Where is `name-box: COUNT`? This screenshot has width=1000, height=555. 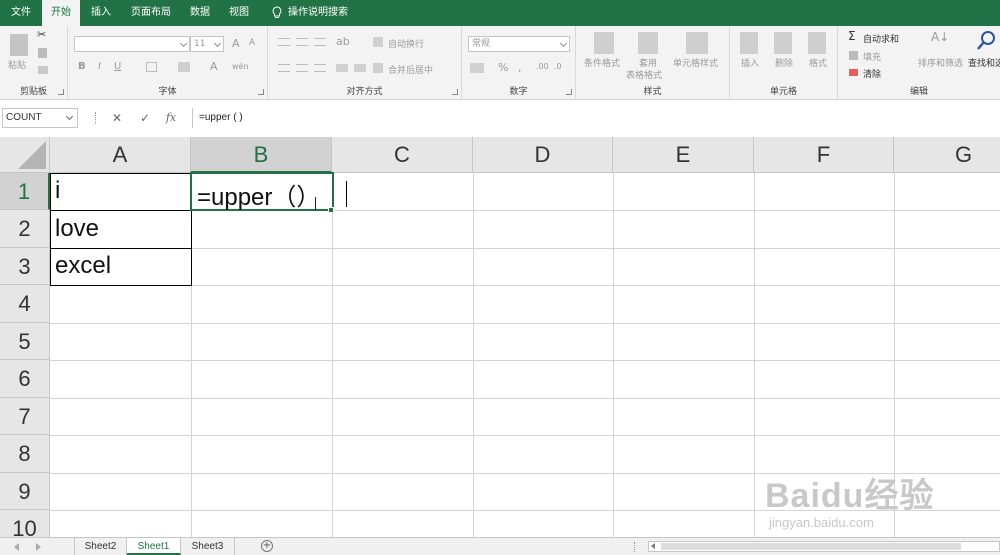
name-box: COUNT is located at coordinates (40, 118).